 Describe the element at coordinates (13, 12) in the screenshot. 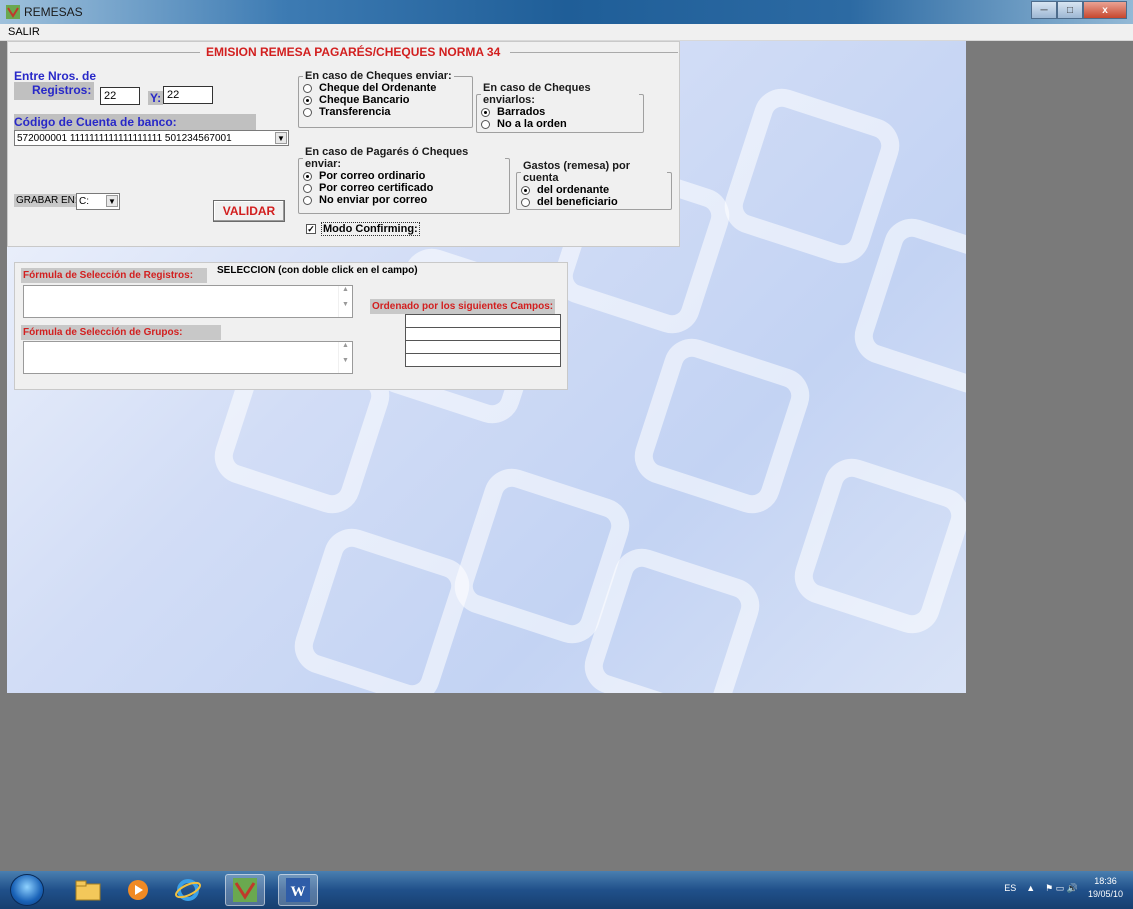

I see `app-icon` at that location.